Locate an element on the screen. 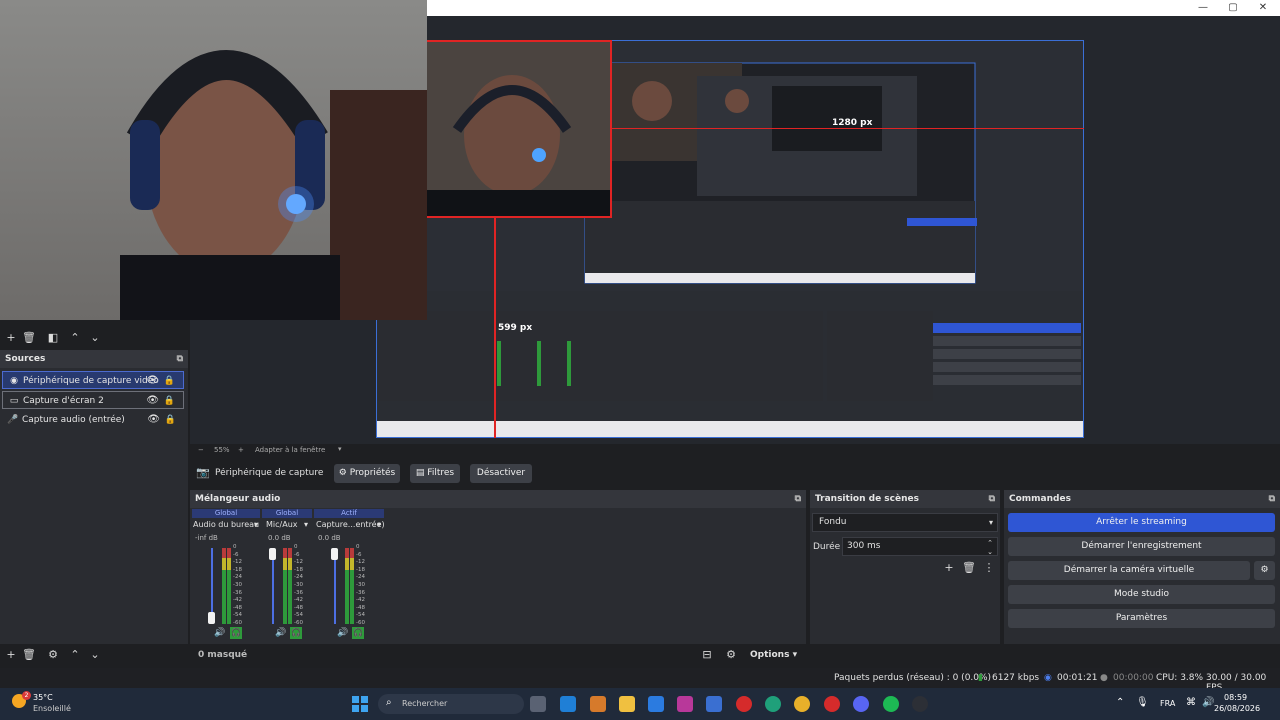 This screenshot has width=1280, height=720. edge-icon is located at coordinates (773, 704).